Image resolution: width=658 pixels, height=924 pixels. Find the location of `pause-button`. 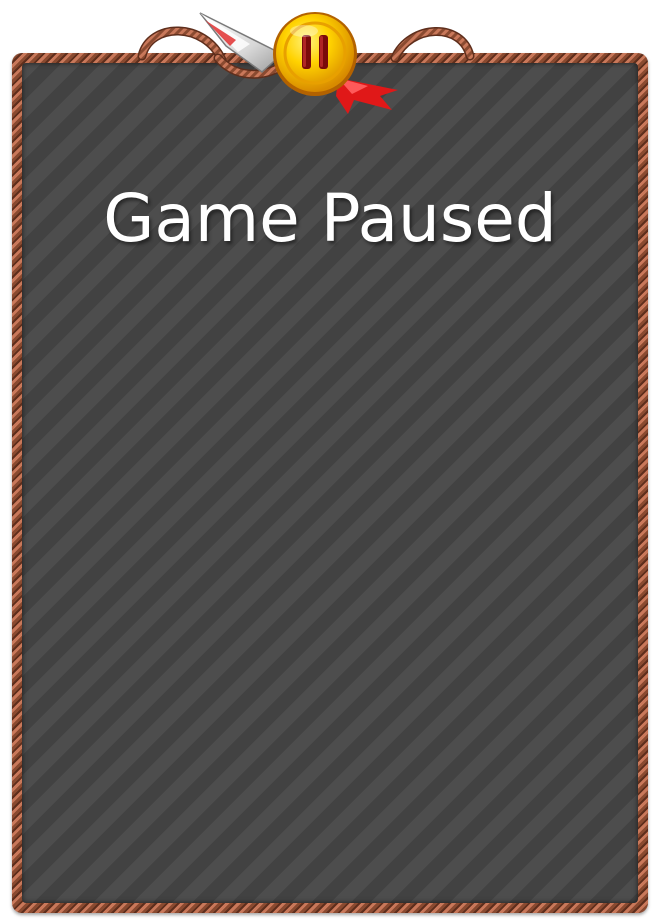

pause-button is located at coordinates (315, 54).